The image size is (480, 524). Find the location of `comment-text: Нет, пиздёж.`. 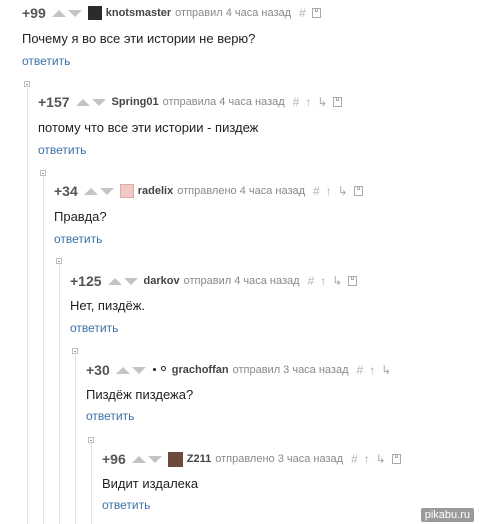

comment-text: Нет, пиздёж. is located at coordinates (108, 305).